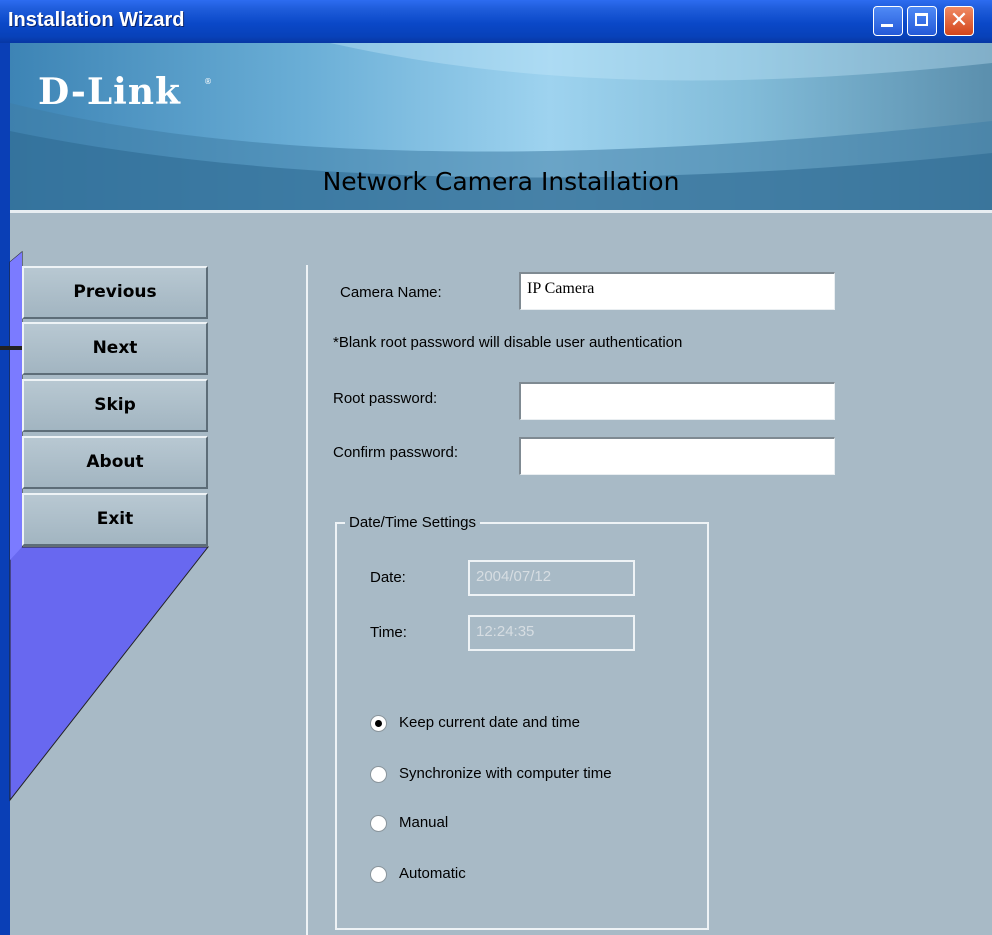 The width and height of the screenshot is (992, 935). Describe the element at coordinates (888, 21) in the screenshot. I see `minimize-button` at that location.